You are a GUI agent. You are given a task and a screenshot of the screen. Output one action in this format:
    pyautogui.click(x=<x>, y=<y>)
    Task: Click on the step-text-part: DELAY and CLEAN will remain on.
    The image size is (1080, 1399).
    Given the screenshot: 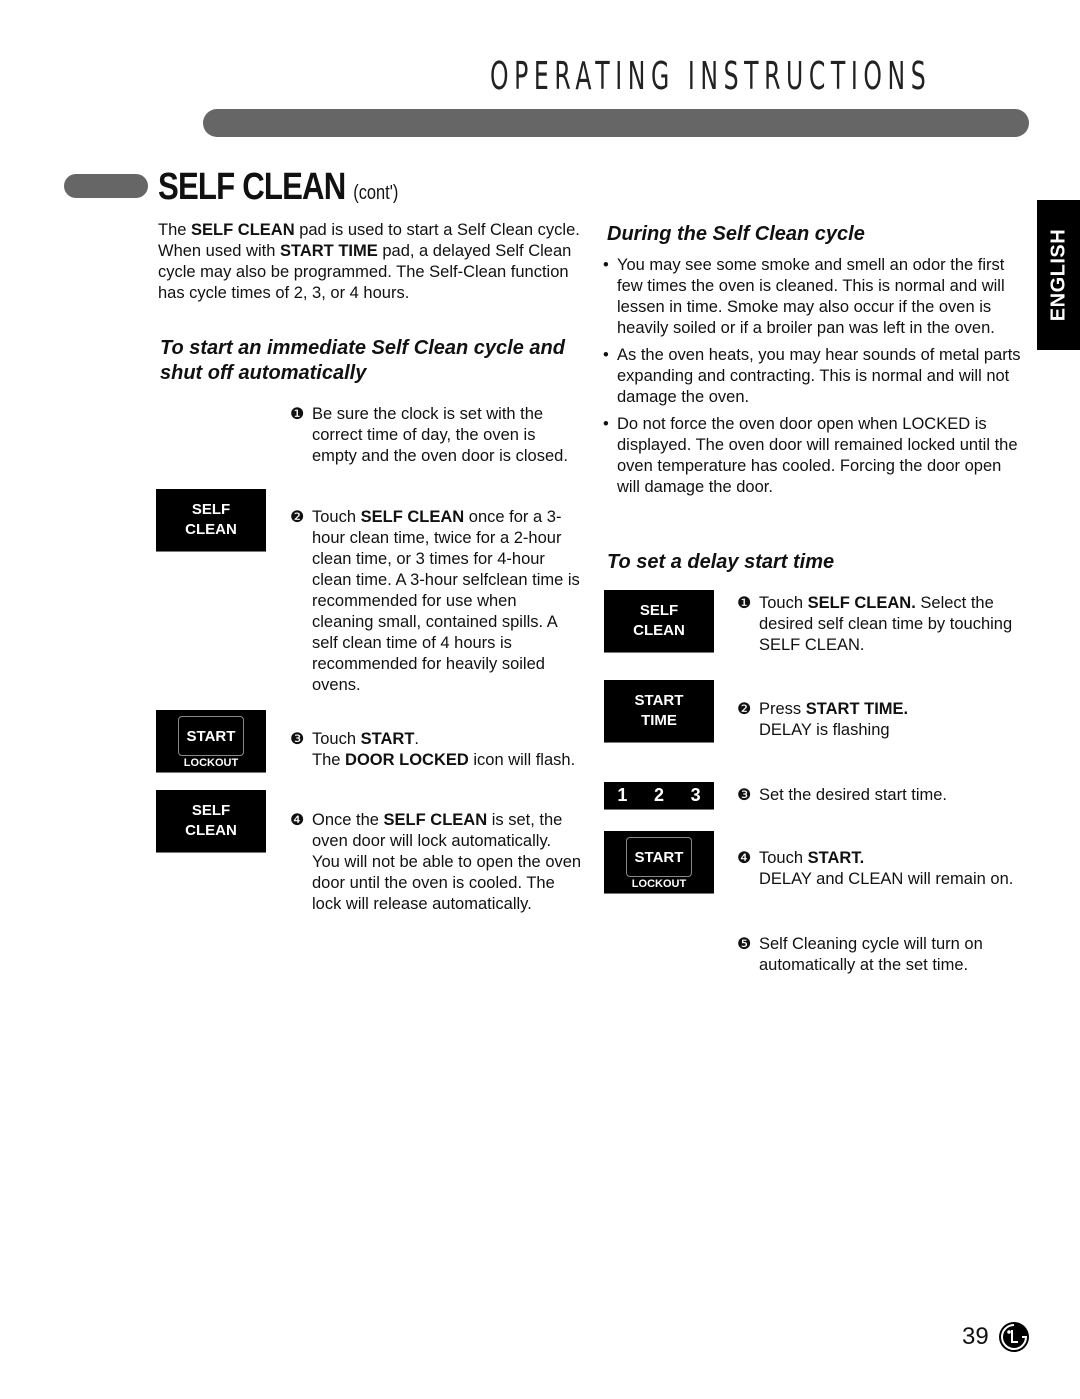 What is the action you would take?
    pyautogui.click(x=886, y=879)
    